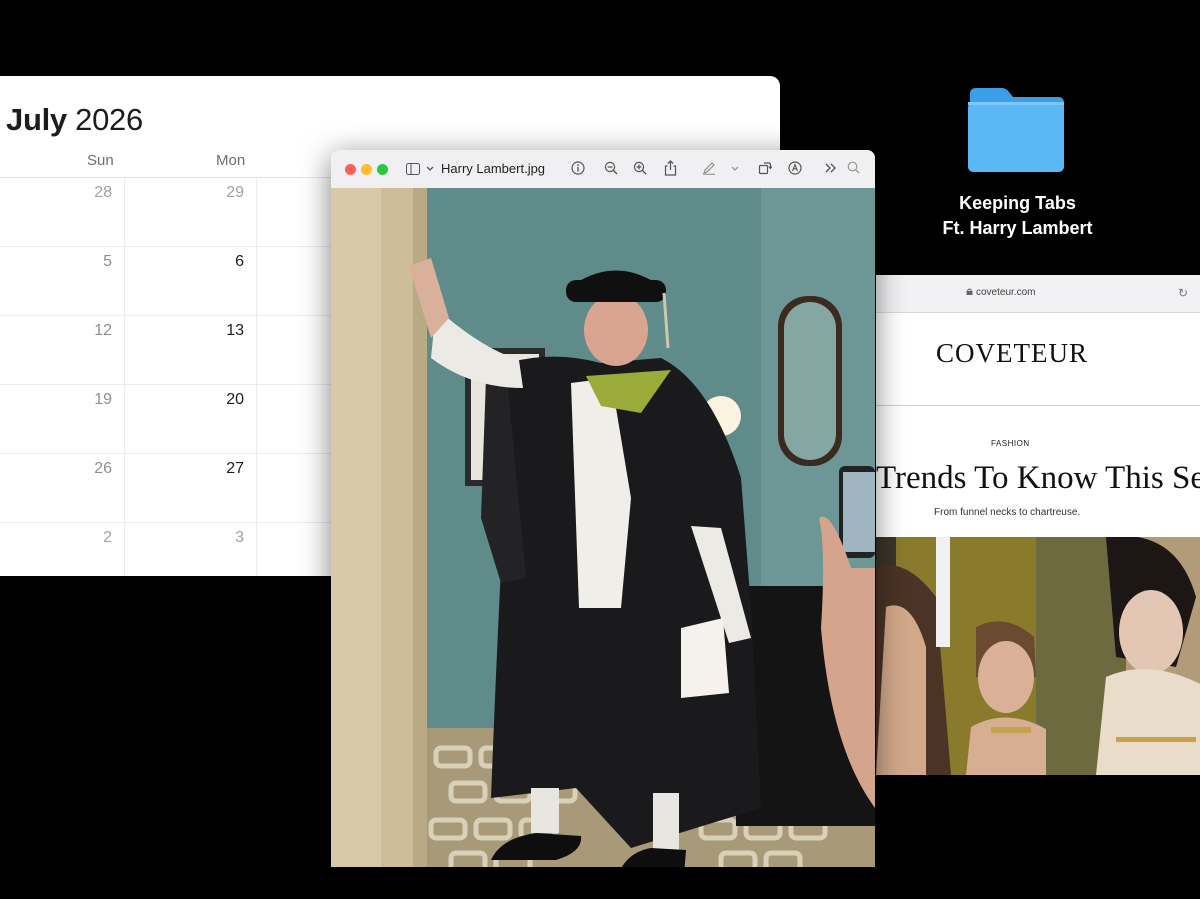  Describe the element at coordinates (670, 168) in the screenshot. I see `share-icon` at that location.